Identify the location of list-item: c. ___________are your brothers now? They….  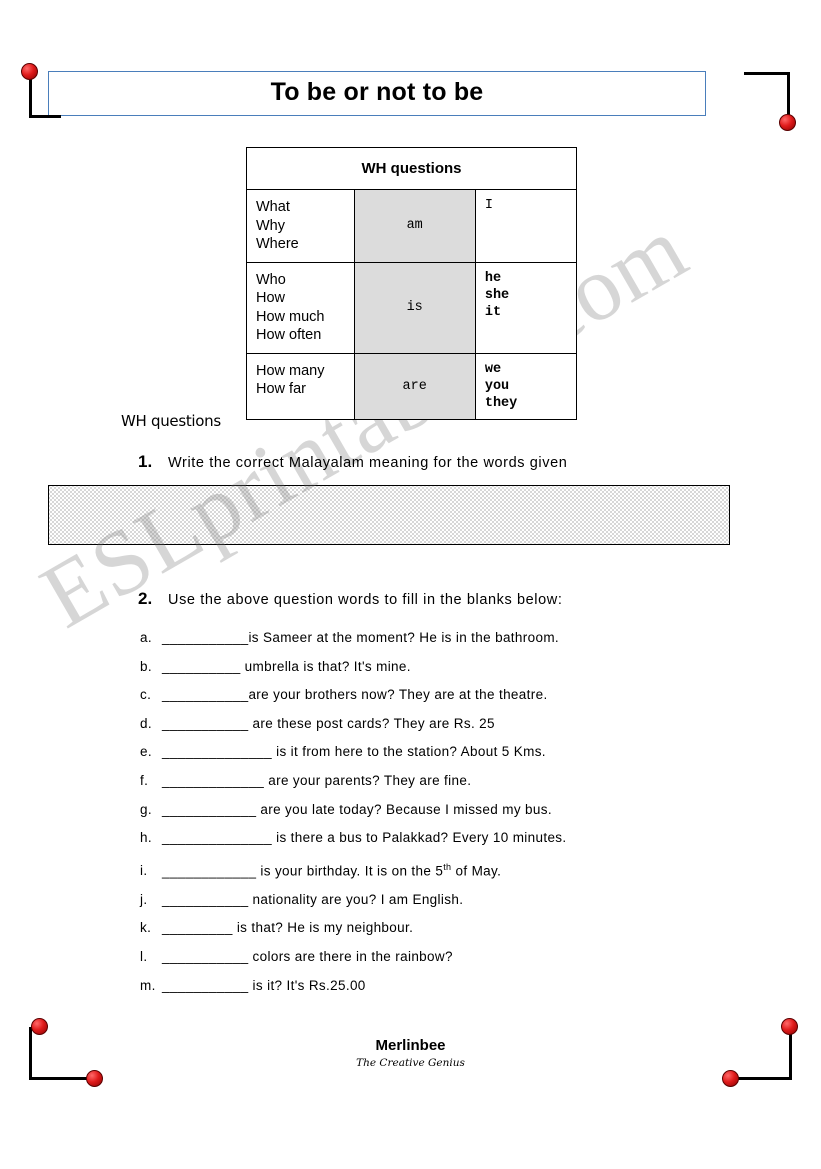
(450, 695).